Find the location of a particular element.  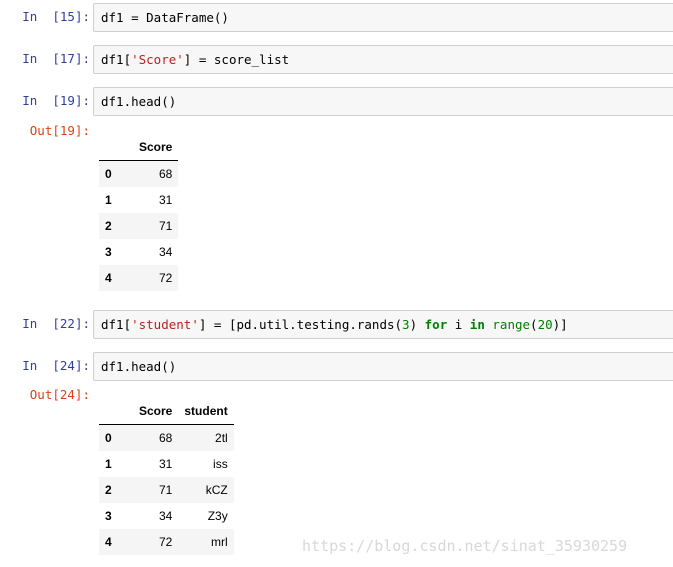

table-row: 1 31 is located at coordinates (138, 200).